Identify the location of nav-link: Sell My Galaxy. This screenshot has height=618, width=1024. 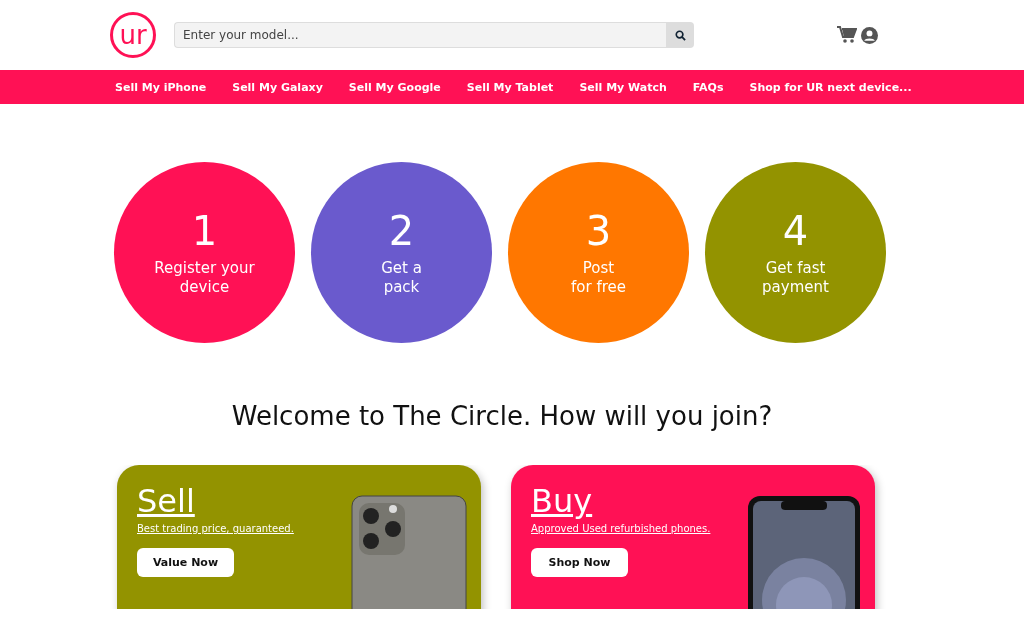
(277, 87).